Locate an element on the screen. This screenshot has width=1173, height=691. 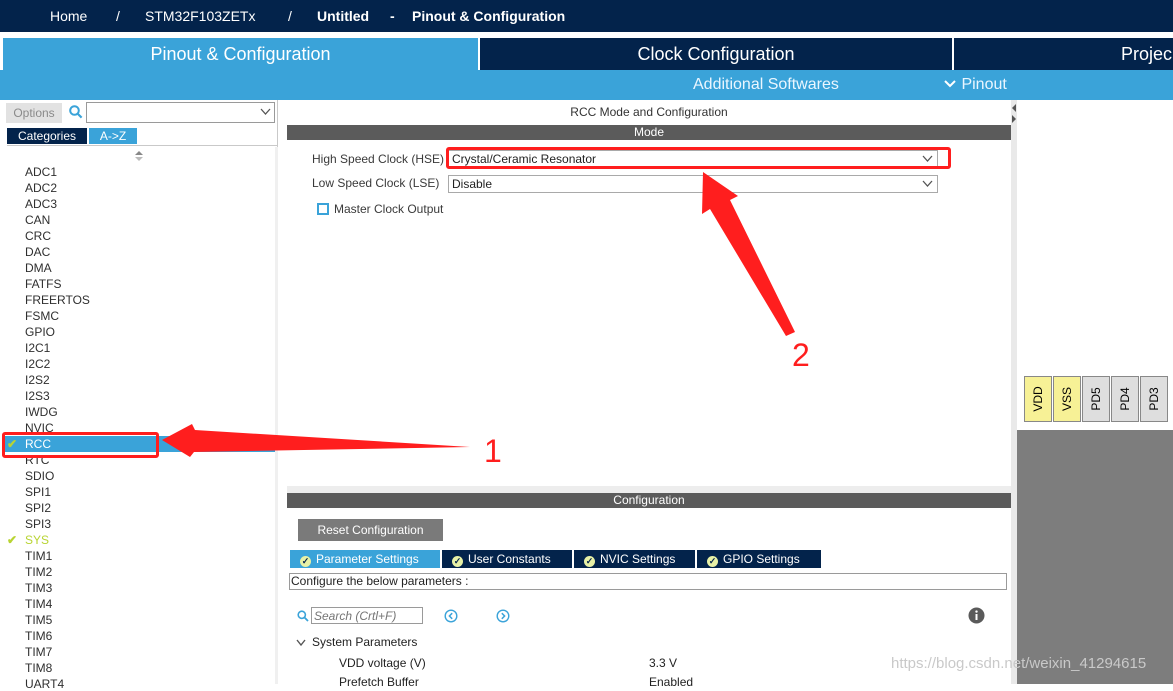
param-value: 3.3 V is located at coordinates (663, 663).